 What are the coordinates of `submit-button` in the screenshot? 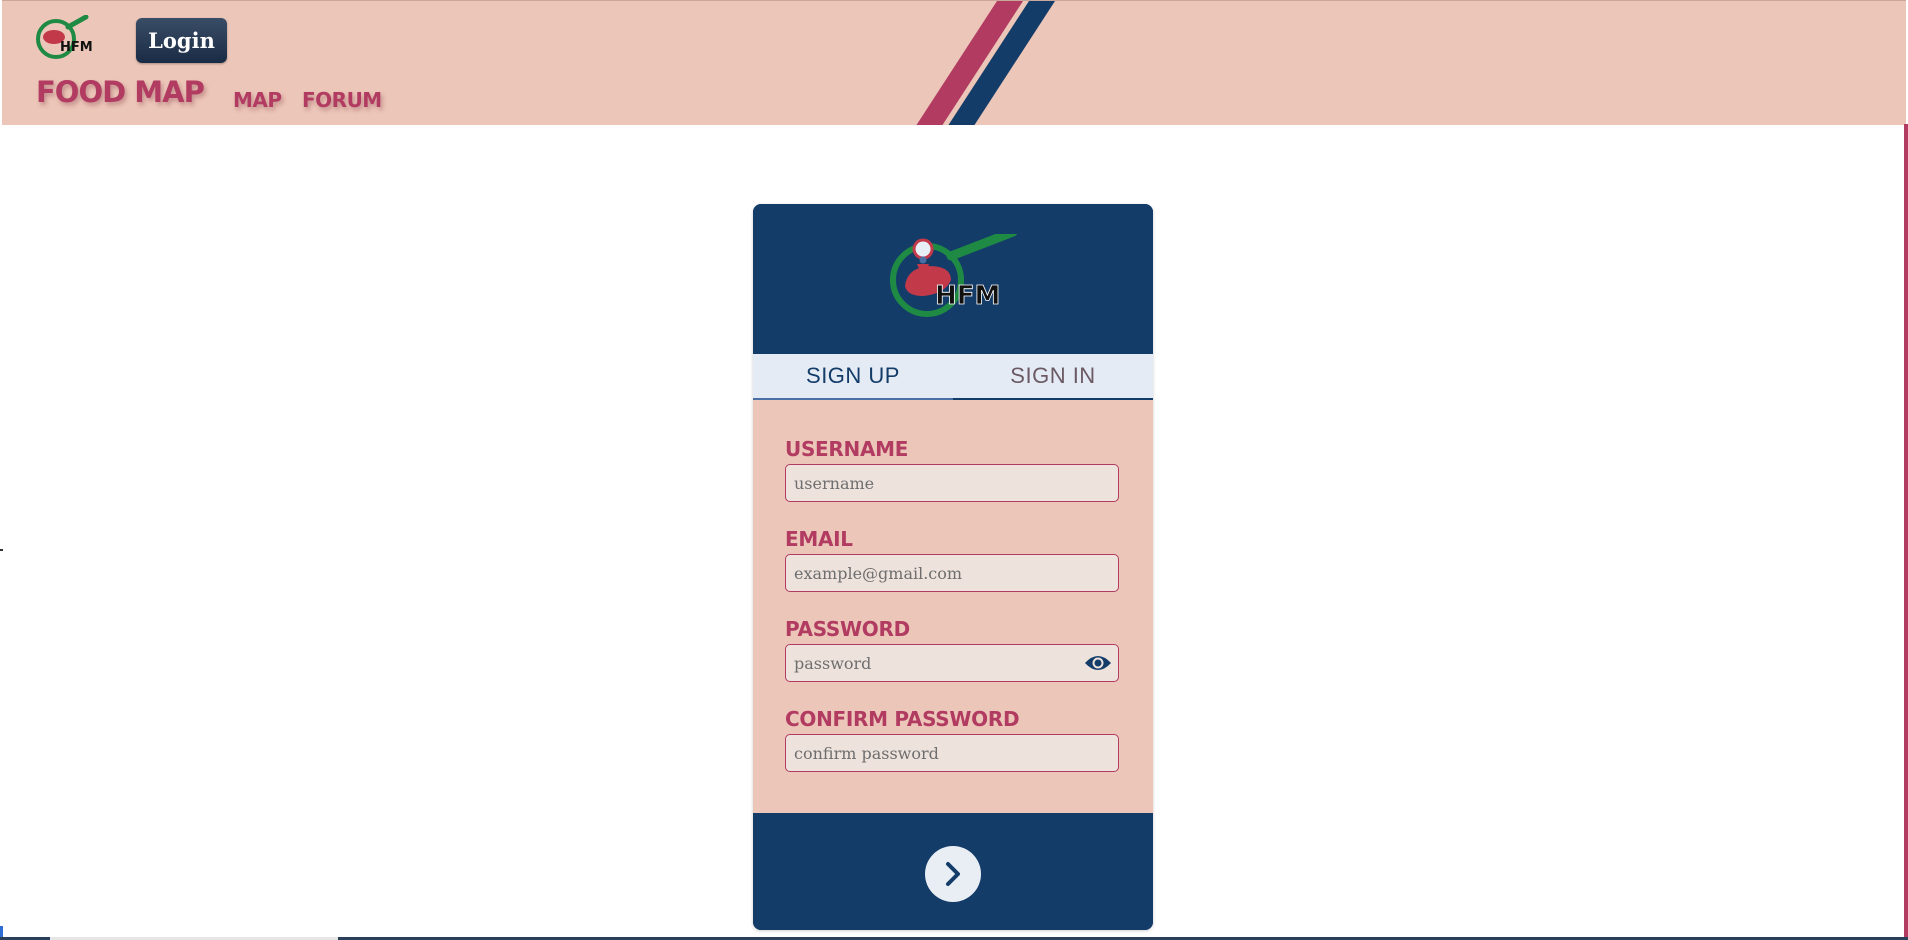 It's located at (953, 874).